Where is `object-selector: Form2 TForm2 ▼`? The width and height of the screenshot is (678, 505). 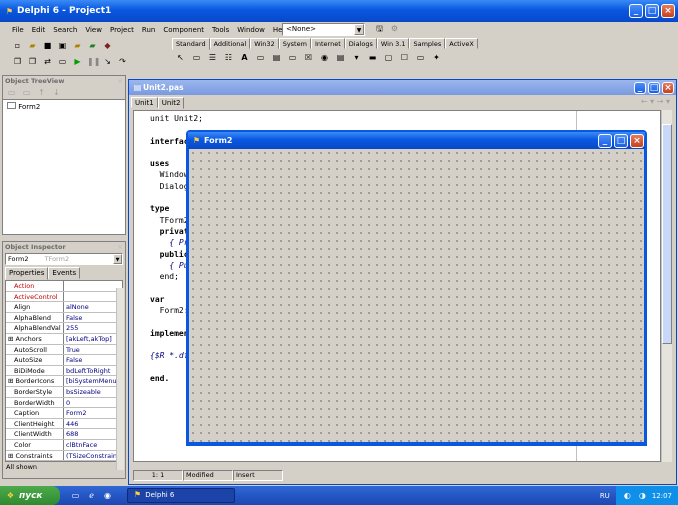 object-selector: Form2 TForm2 ▼ is located at coordinates (64, 259).